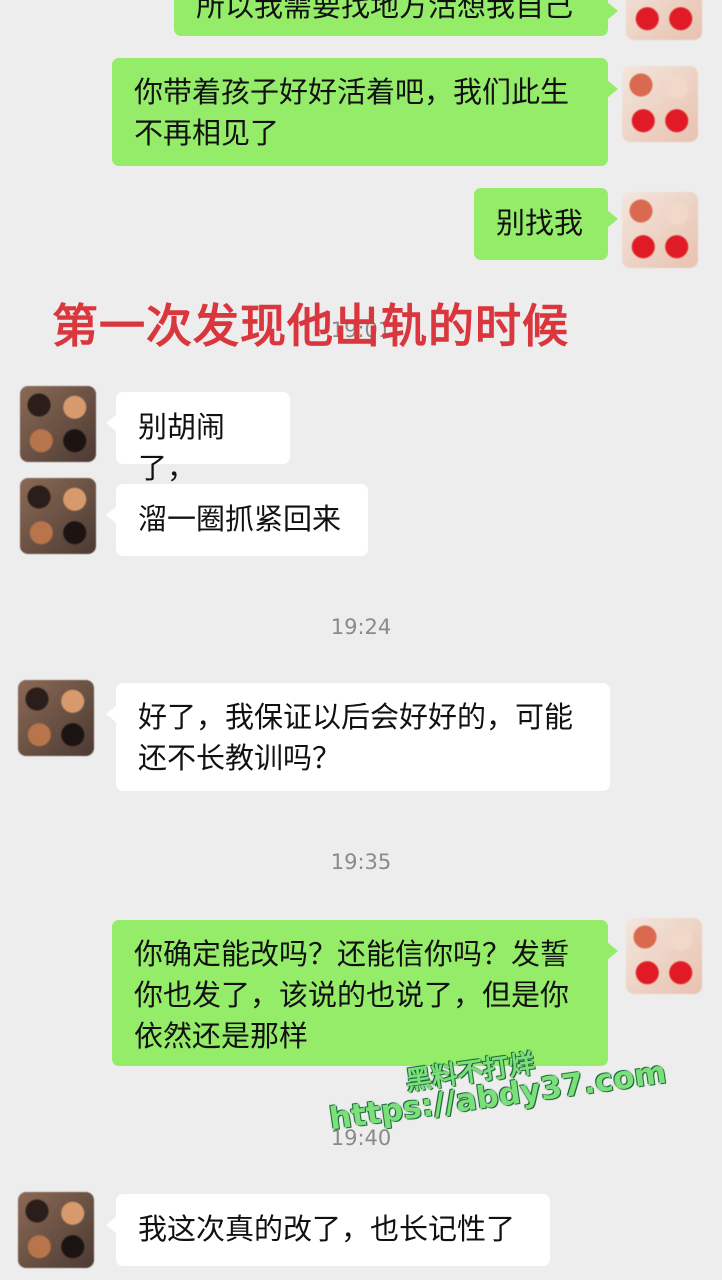  Describe the element at coordinates (365, 112) in the screenshot. I see `message-bubble-sent: 你带着孩子好好活着吧，我们此生 不再相见了` at that location.